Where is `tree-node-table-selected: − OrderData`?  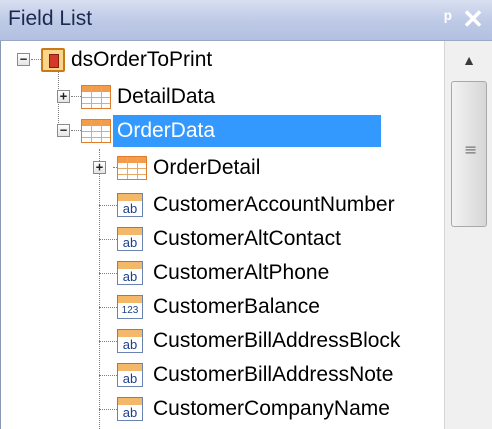
tree-node-table-selected: − OrderData is located at coordinates (223, 131).